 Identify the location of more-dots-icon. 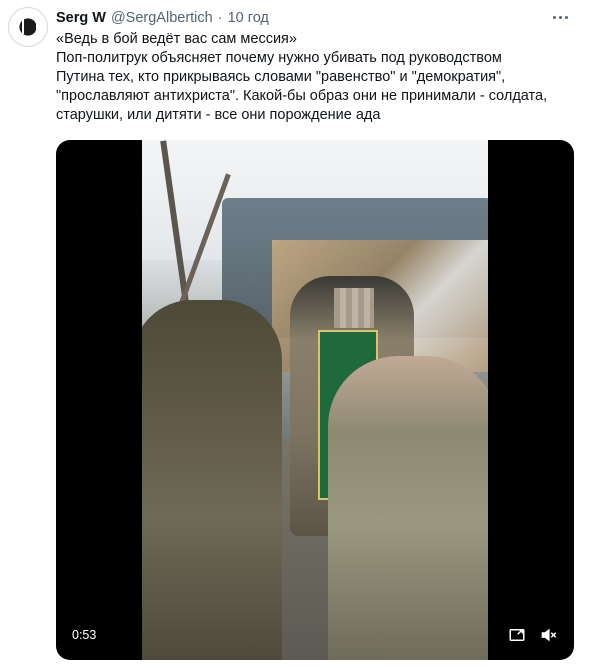
(560, 17).